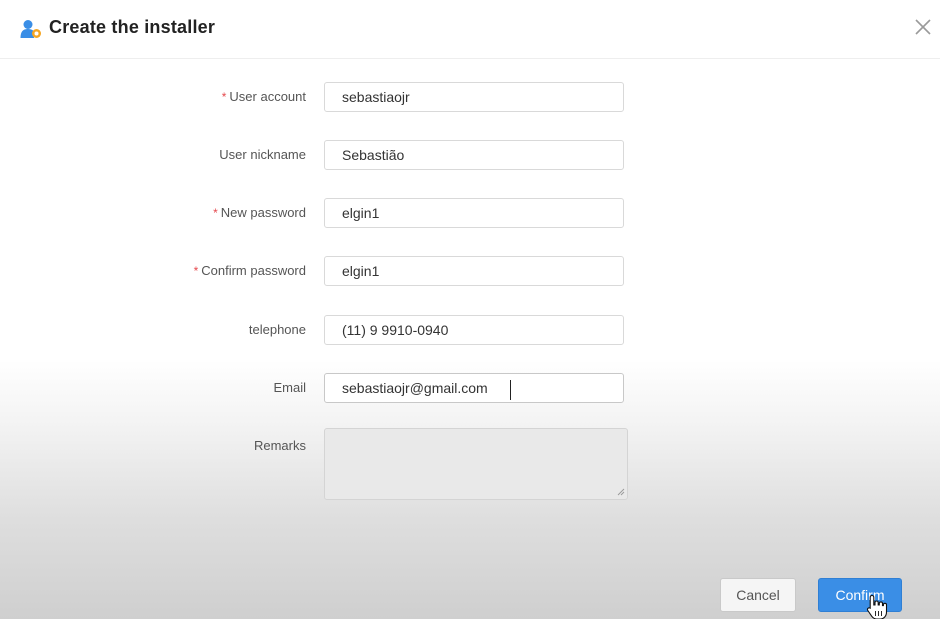 The image size is (940, 619). What do you see at coordinates (510, 390) in the screenshot?
I see `text-caret` at bounding box center [510, 390].